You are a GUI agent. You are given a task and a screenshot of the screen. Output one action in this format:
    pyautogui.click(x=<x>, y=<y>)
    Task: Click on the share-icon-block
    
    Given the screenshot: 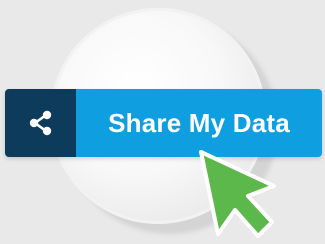 What is the action you would take?
    pyautogui.click(x=40, y=123)
    